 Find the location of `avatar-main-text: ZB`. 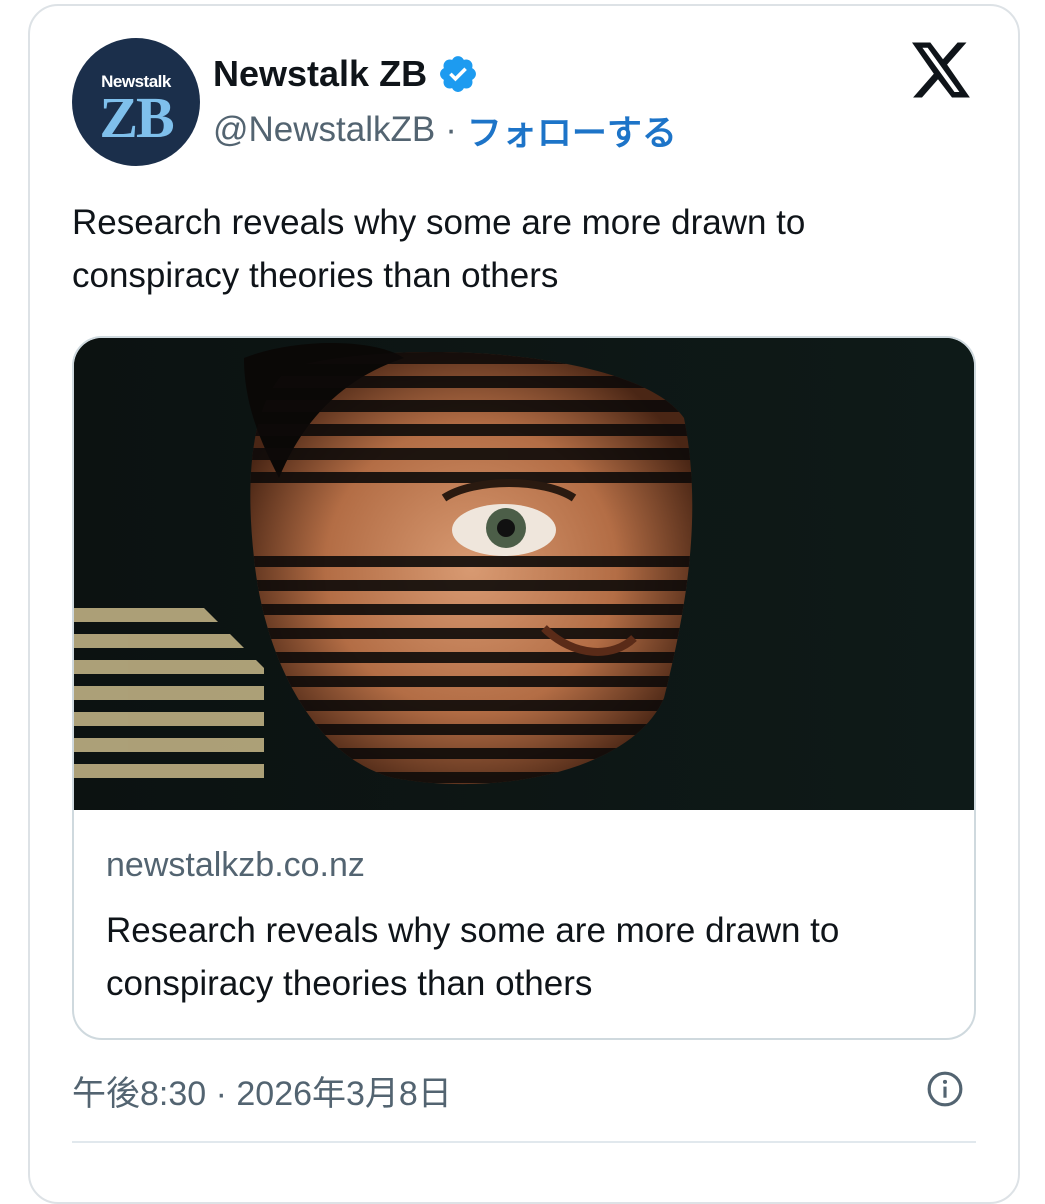

avatar-main-text: ZB is located at coordinates (136, 117).